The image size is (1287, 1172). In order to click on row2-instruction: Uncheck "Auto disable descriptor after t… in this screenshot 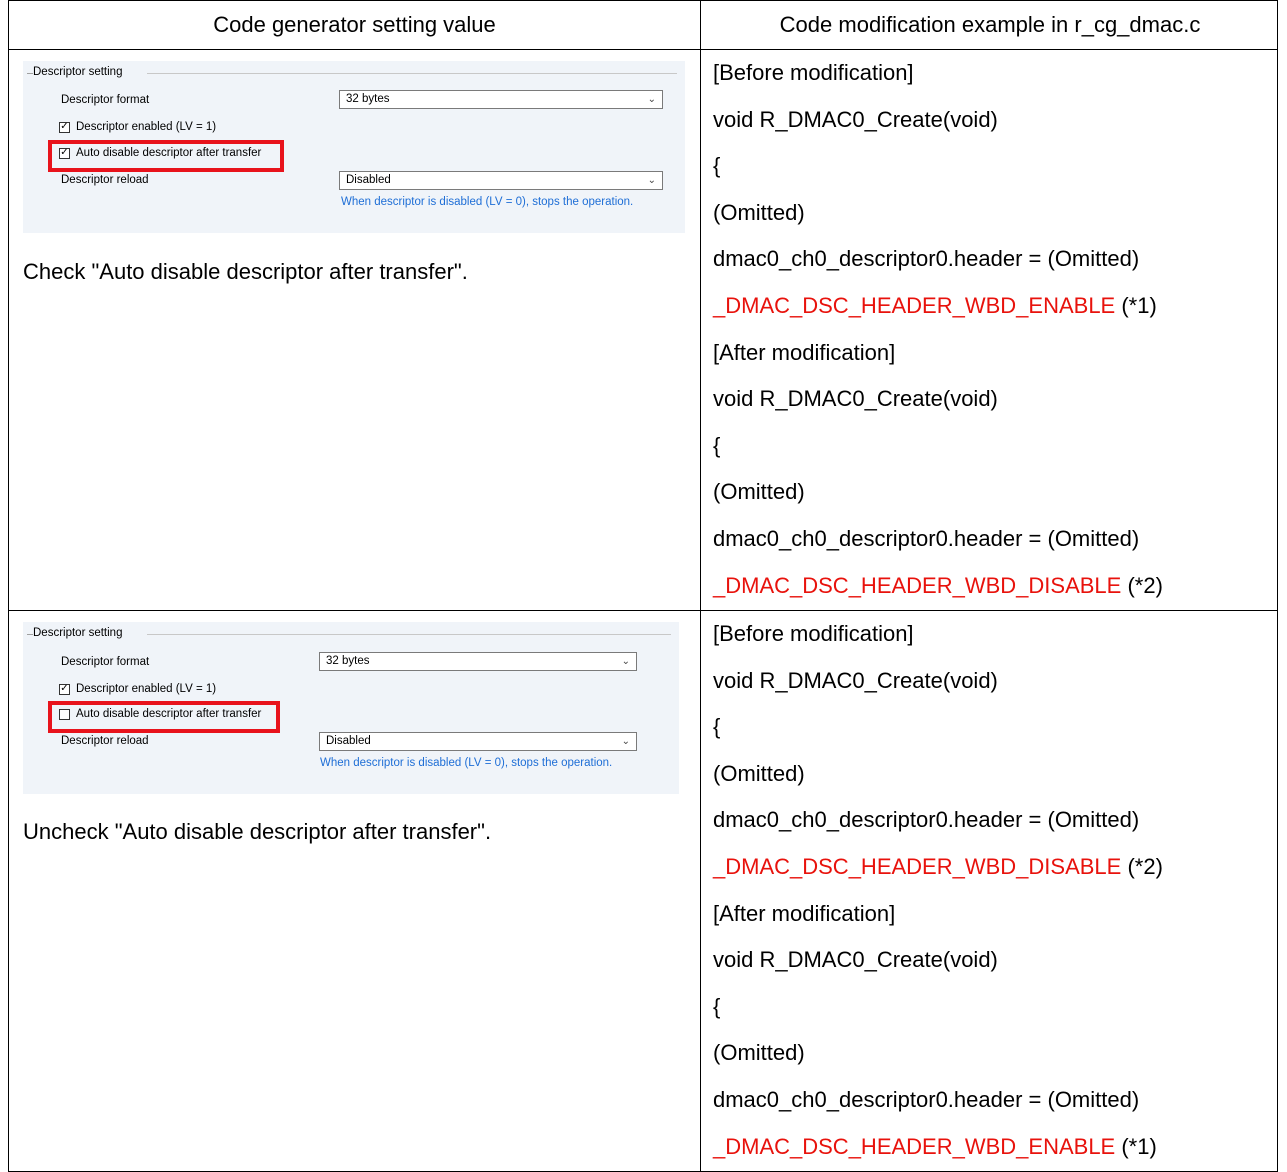, I will do `click(257, 831)`.